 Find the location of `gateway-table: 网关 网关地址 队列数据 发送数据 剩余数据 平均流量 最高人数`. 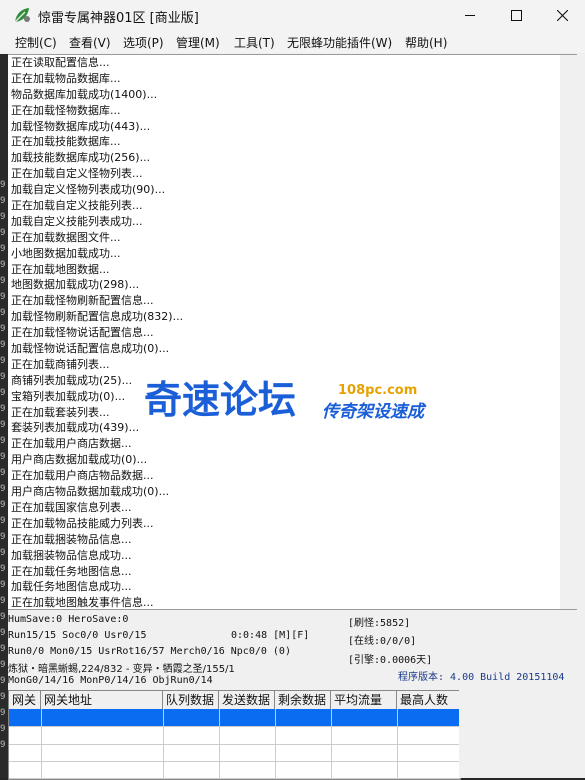

gateway-table: 网关 网关地址 队列数据 发送数据 剩余数据 平均流量 最高人数 is located at coordinates (234, 735).